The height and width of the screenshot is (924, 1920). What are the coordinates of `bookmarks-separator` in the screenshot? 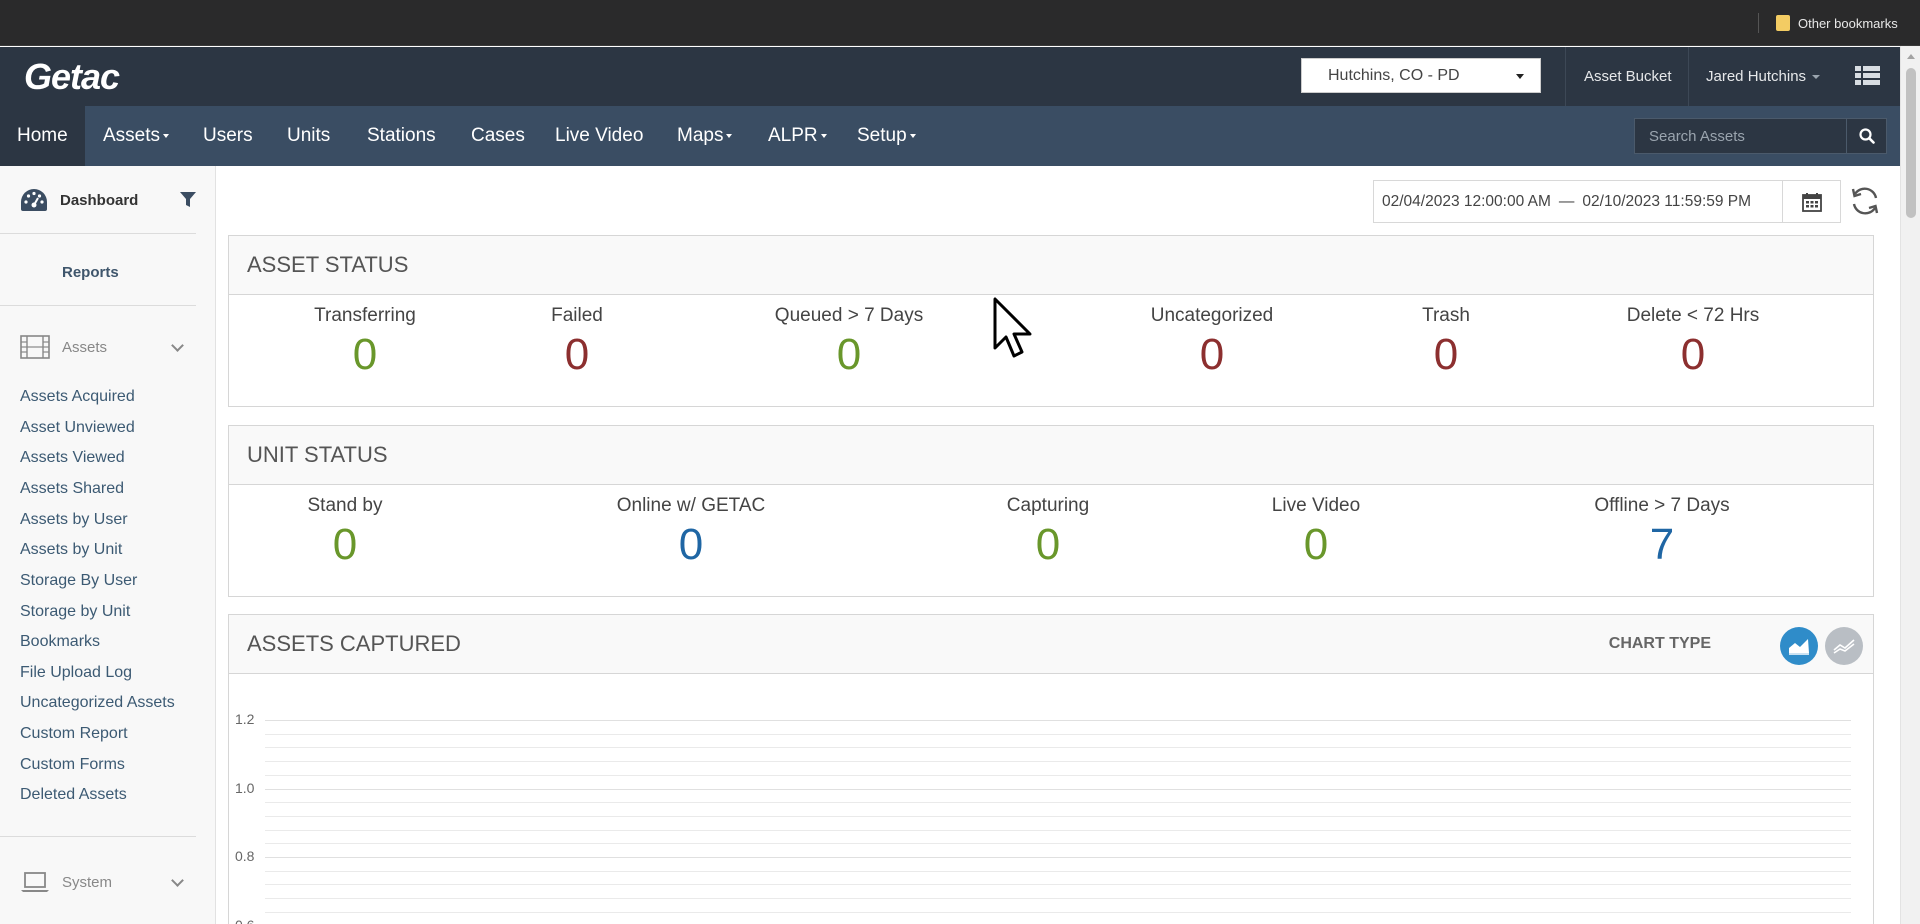 It's located at (1758, 23).